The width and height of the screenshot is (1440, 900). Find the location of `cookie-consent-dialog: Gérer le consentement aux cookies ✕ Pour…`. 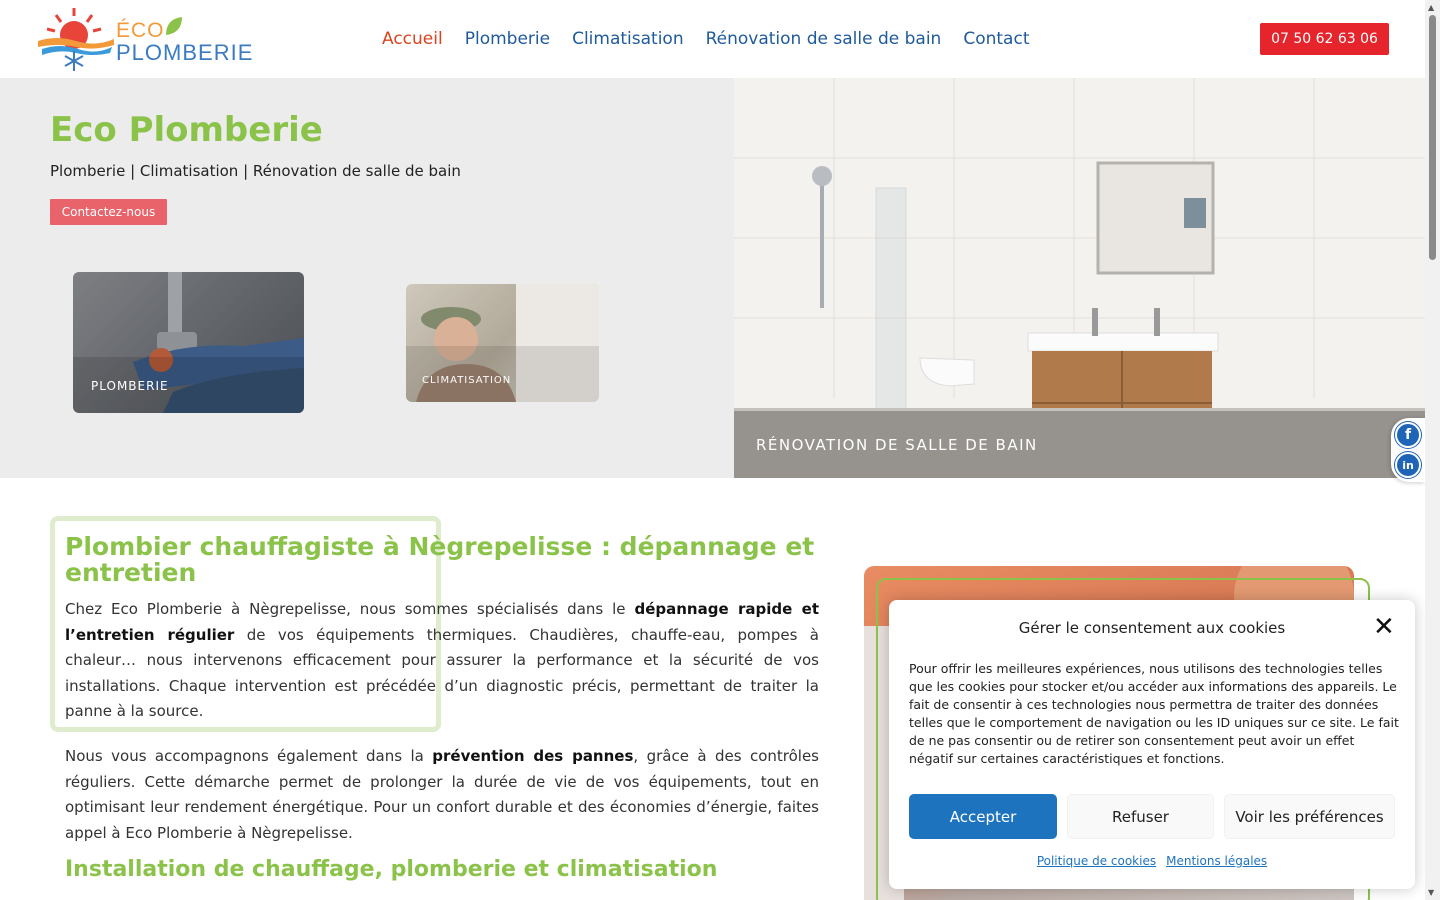

cookie-consent-dialog: Gérer le consentement aux cookies ✕ Pour… is located at coordinates (1152, 744).